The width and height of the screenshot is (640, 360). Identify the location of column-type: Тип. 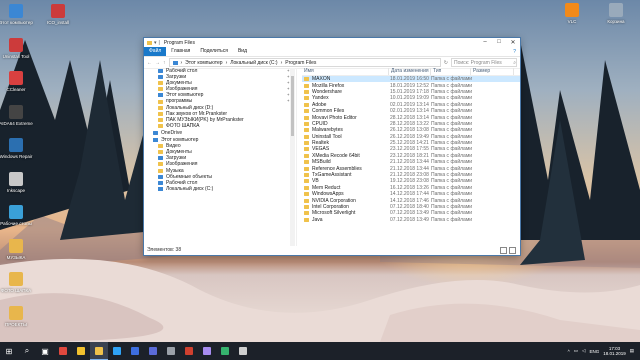
(451, 71).